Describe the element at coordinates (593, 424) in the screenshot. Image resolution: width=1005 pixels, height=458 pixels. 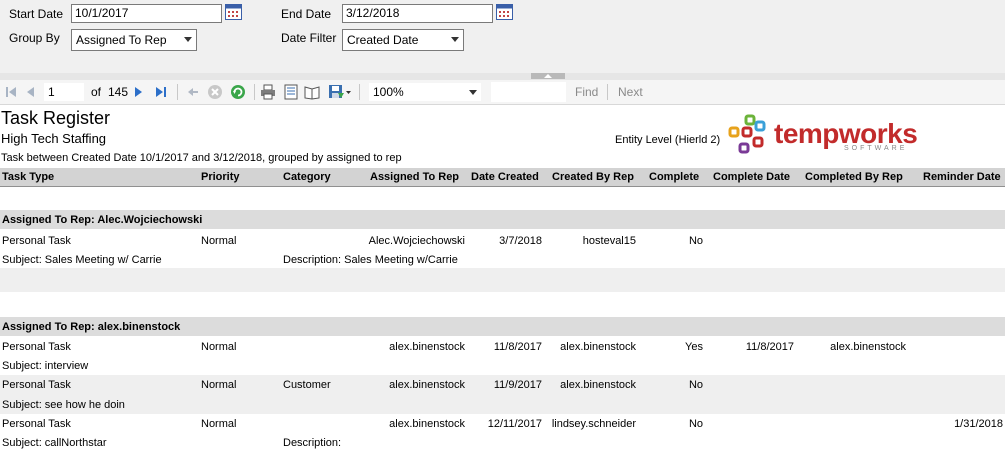
I see `created-by-rep: lindsey.schneider` at that location.